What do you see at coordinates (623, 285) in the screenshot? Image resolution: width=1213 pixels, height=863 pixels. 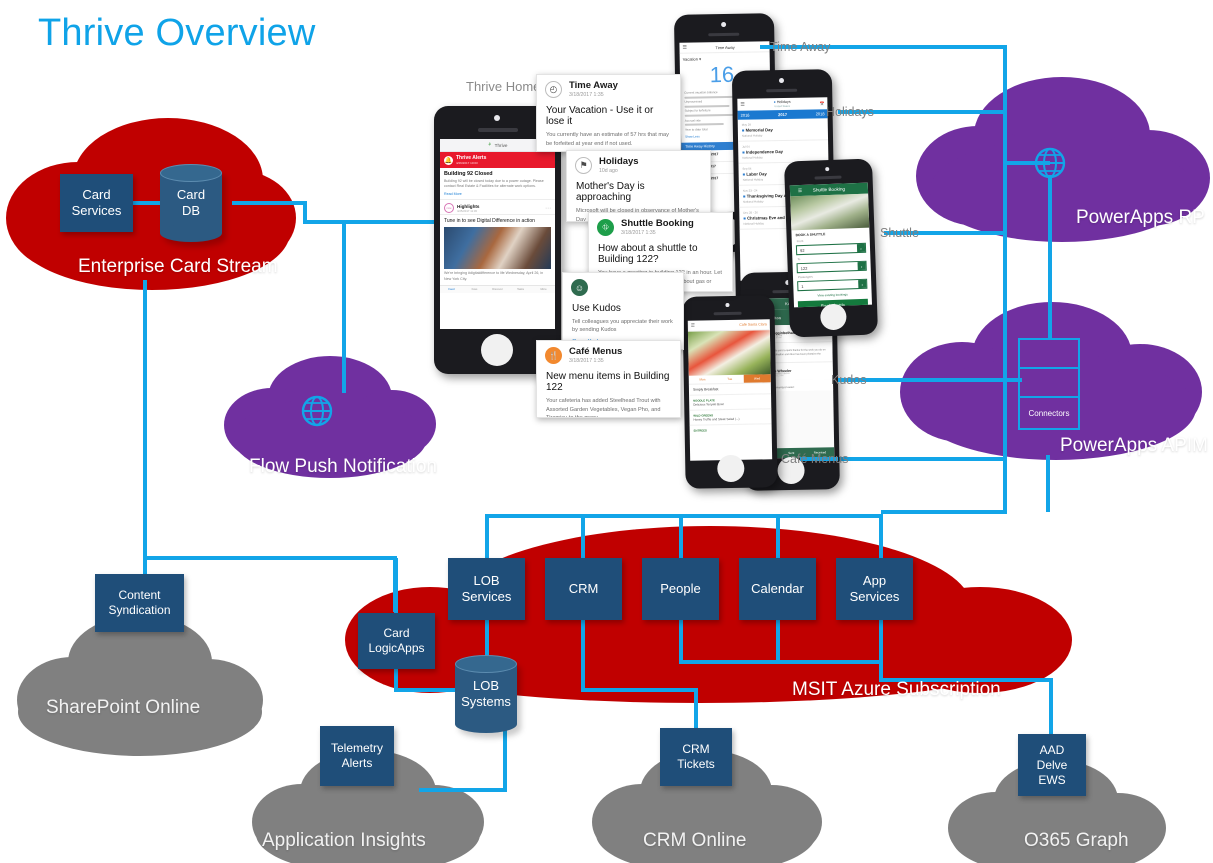 I see `card-header: ☺` at bounding box center [623, 285].